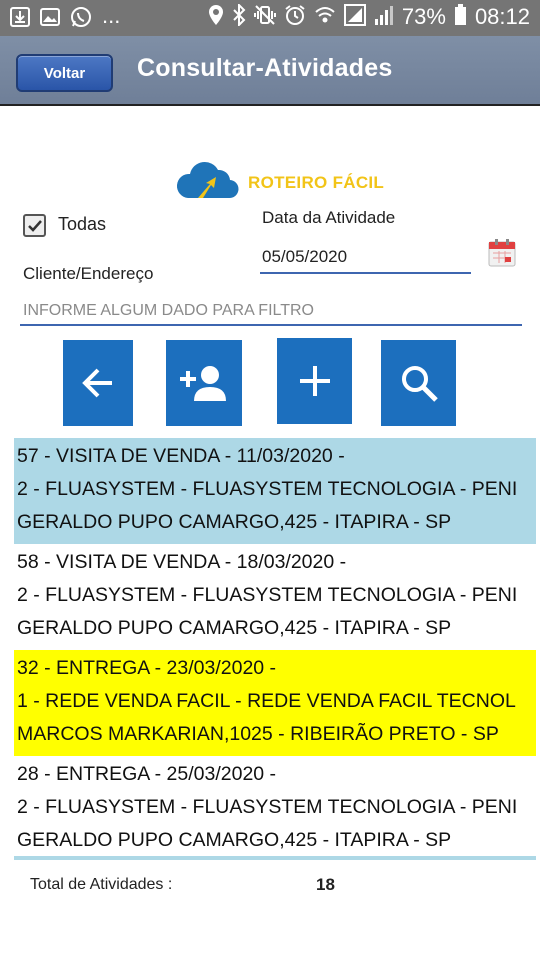  I want to click on total-value: 18, so click(325, 884).